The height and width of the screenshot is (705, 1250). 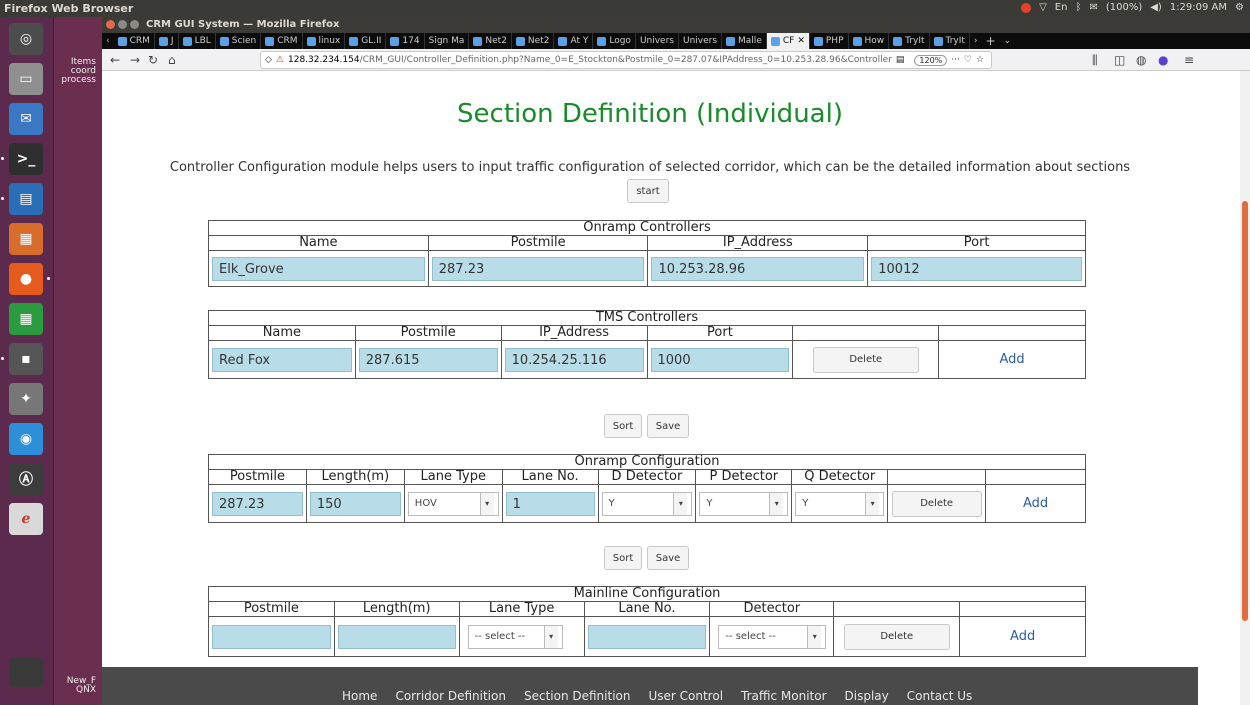 I want to click on lane-type-select: HOV ▾, so click(x=453, y=503).